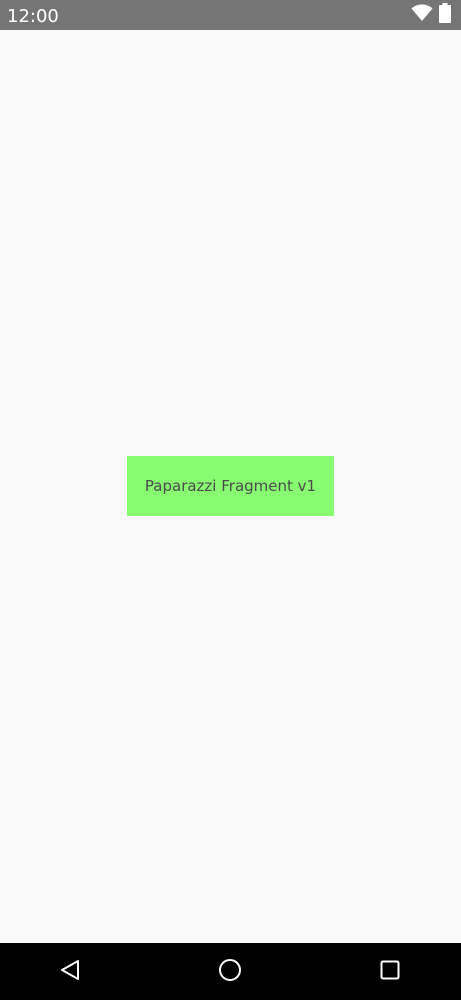 The image size is (461, 1000). I want to click on status-time: 12:00, so click(33, 16).